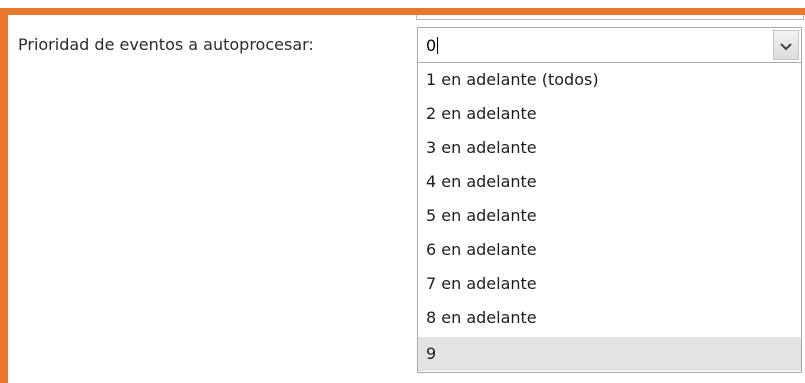 Image resolution: width=805 pixels, height=383 pixels. I want to click on option-5: 5 en adelante, so click(609, 216).